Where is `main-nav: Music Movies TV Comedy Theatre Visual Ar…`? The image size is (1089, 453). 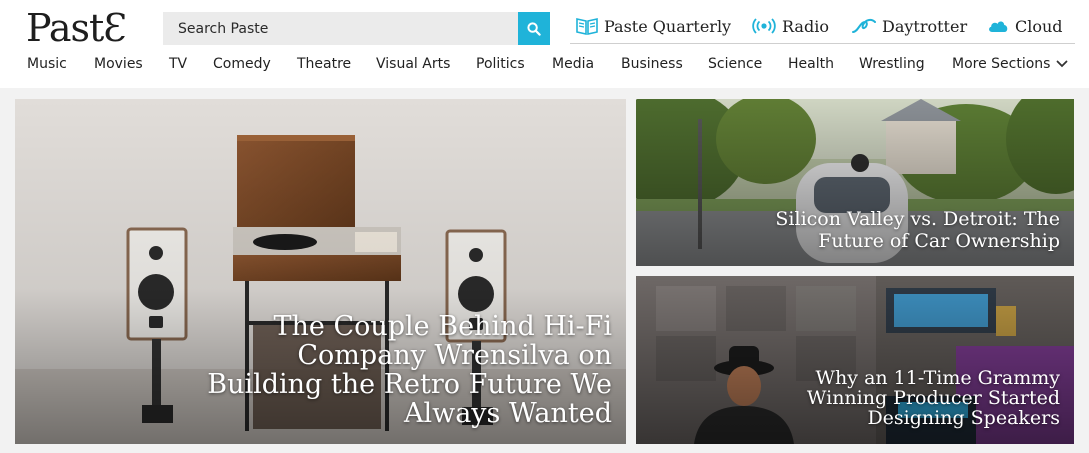
main-nav: Music Movies TV Comedy Theatre Visual Ar… is located at coordinates (544, 67).